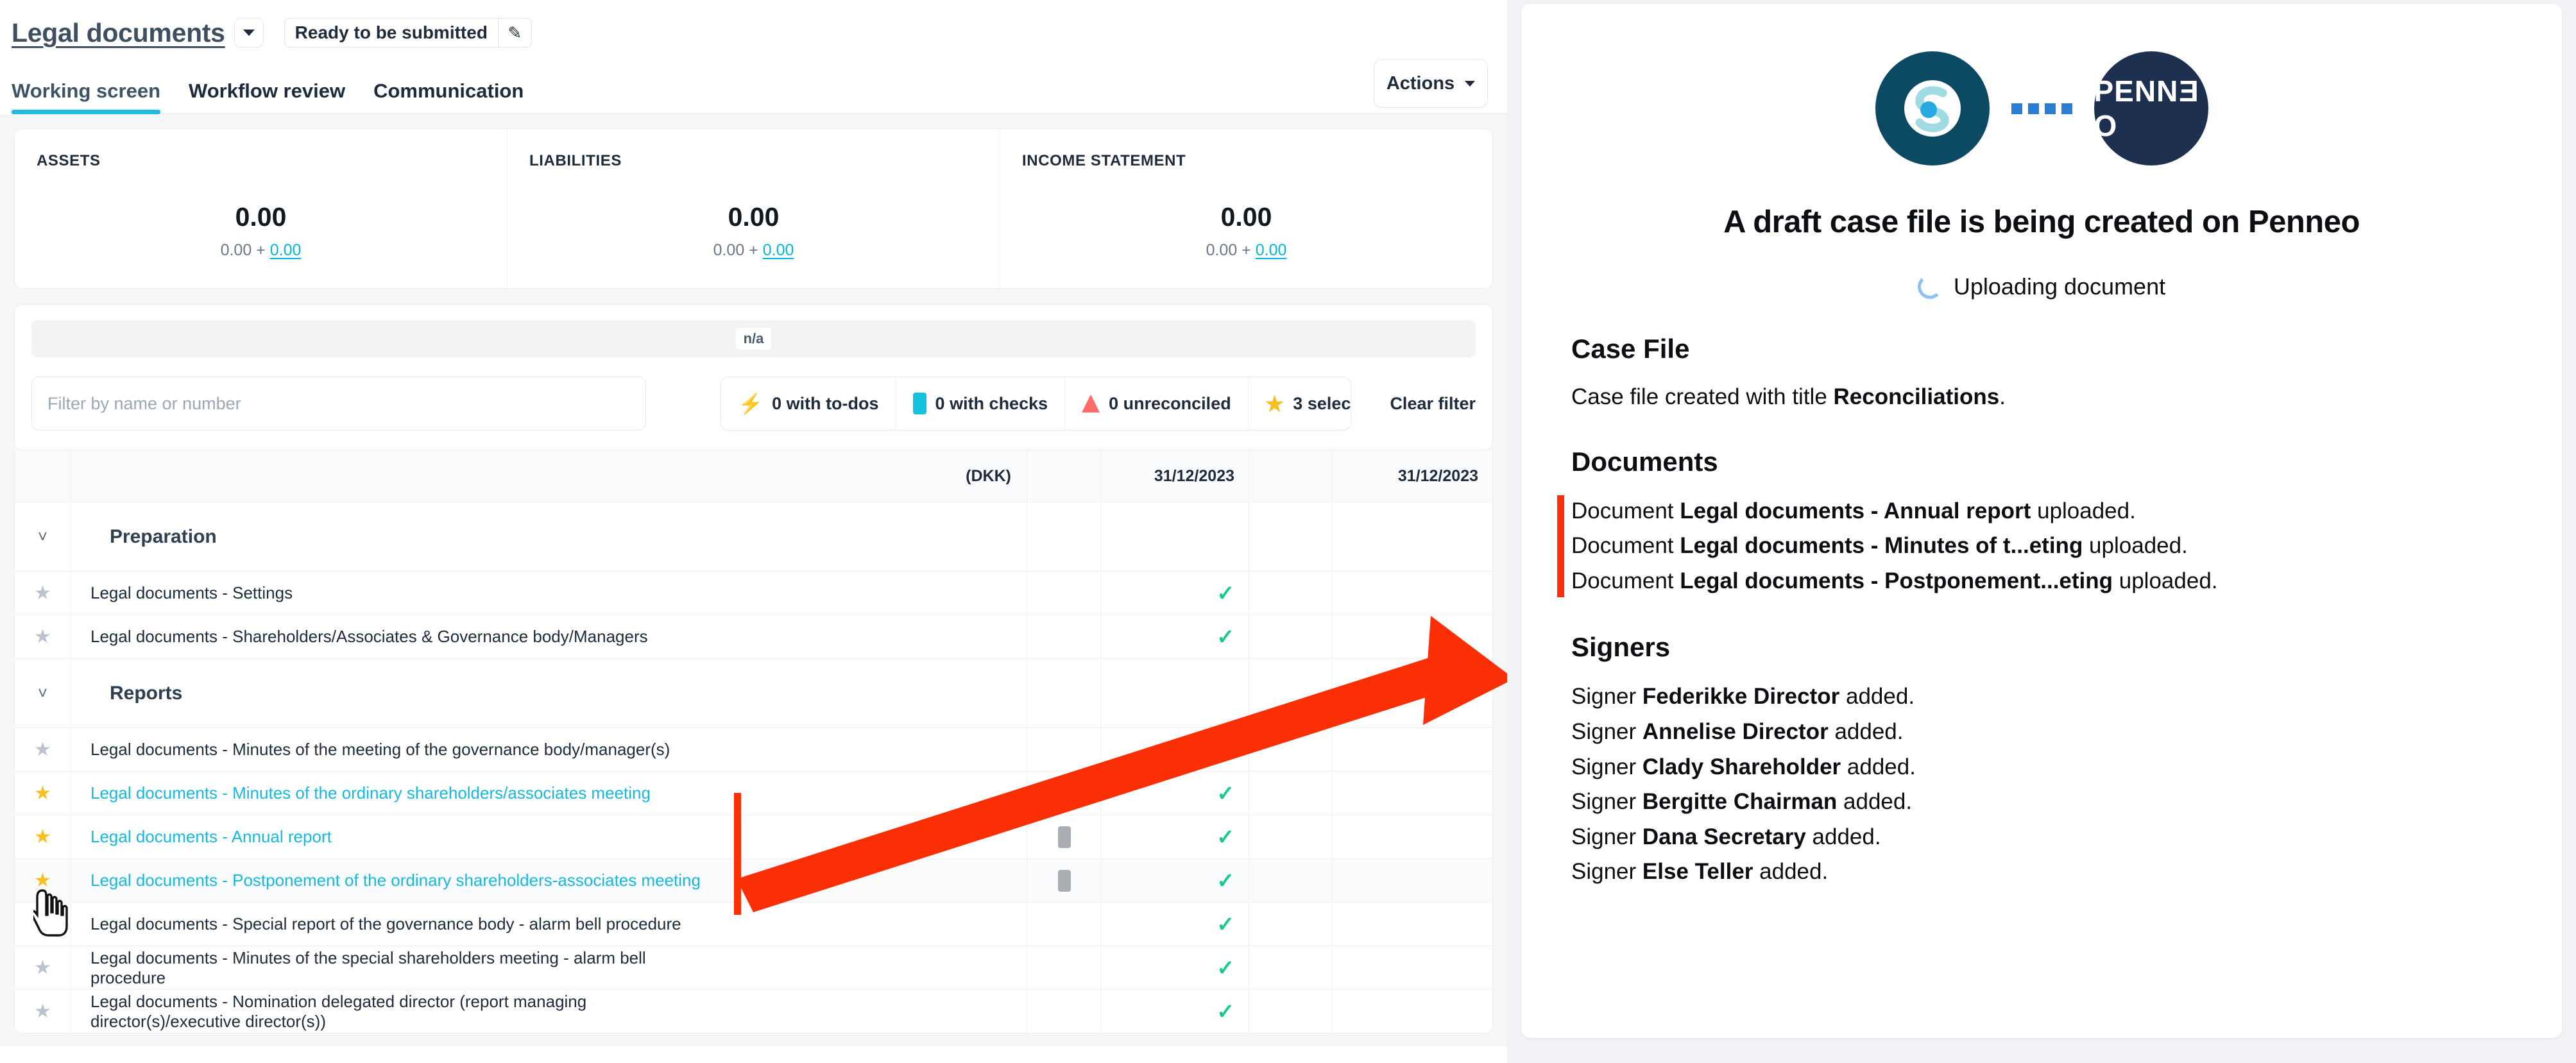  What do you see at coordinates (448, 97) in the screenshot?
I see `tab-communication: Communication` at bounding box center [448, 97].